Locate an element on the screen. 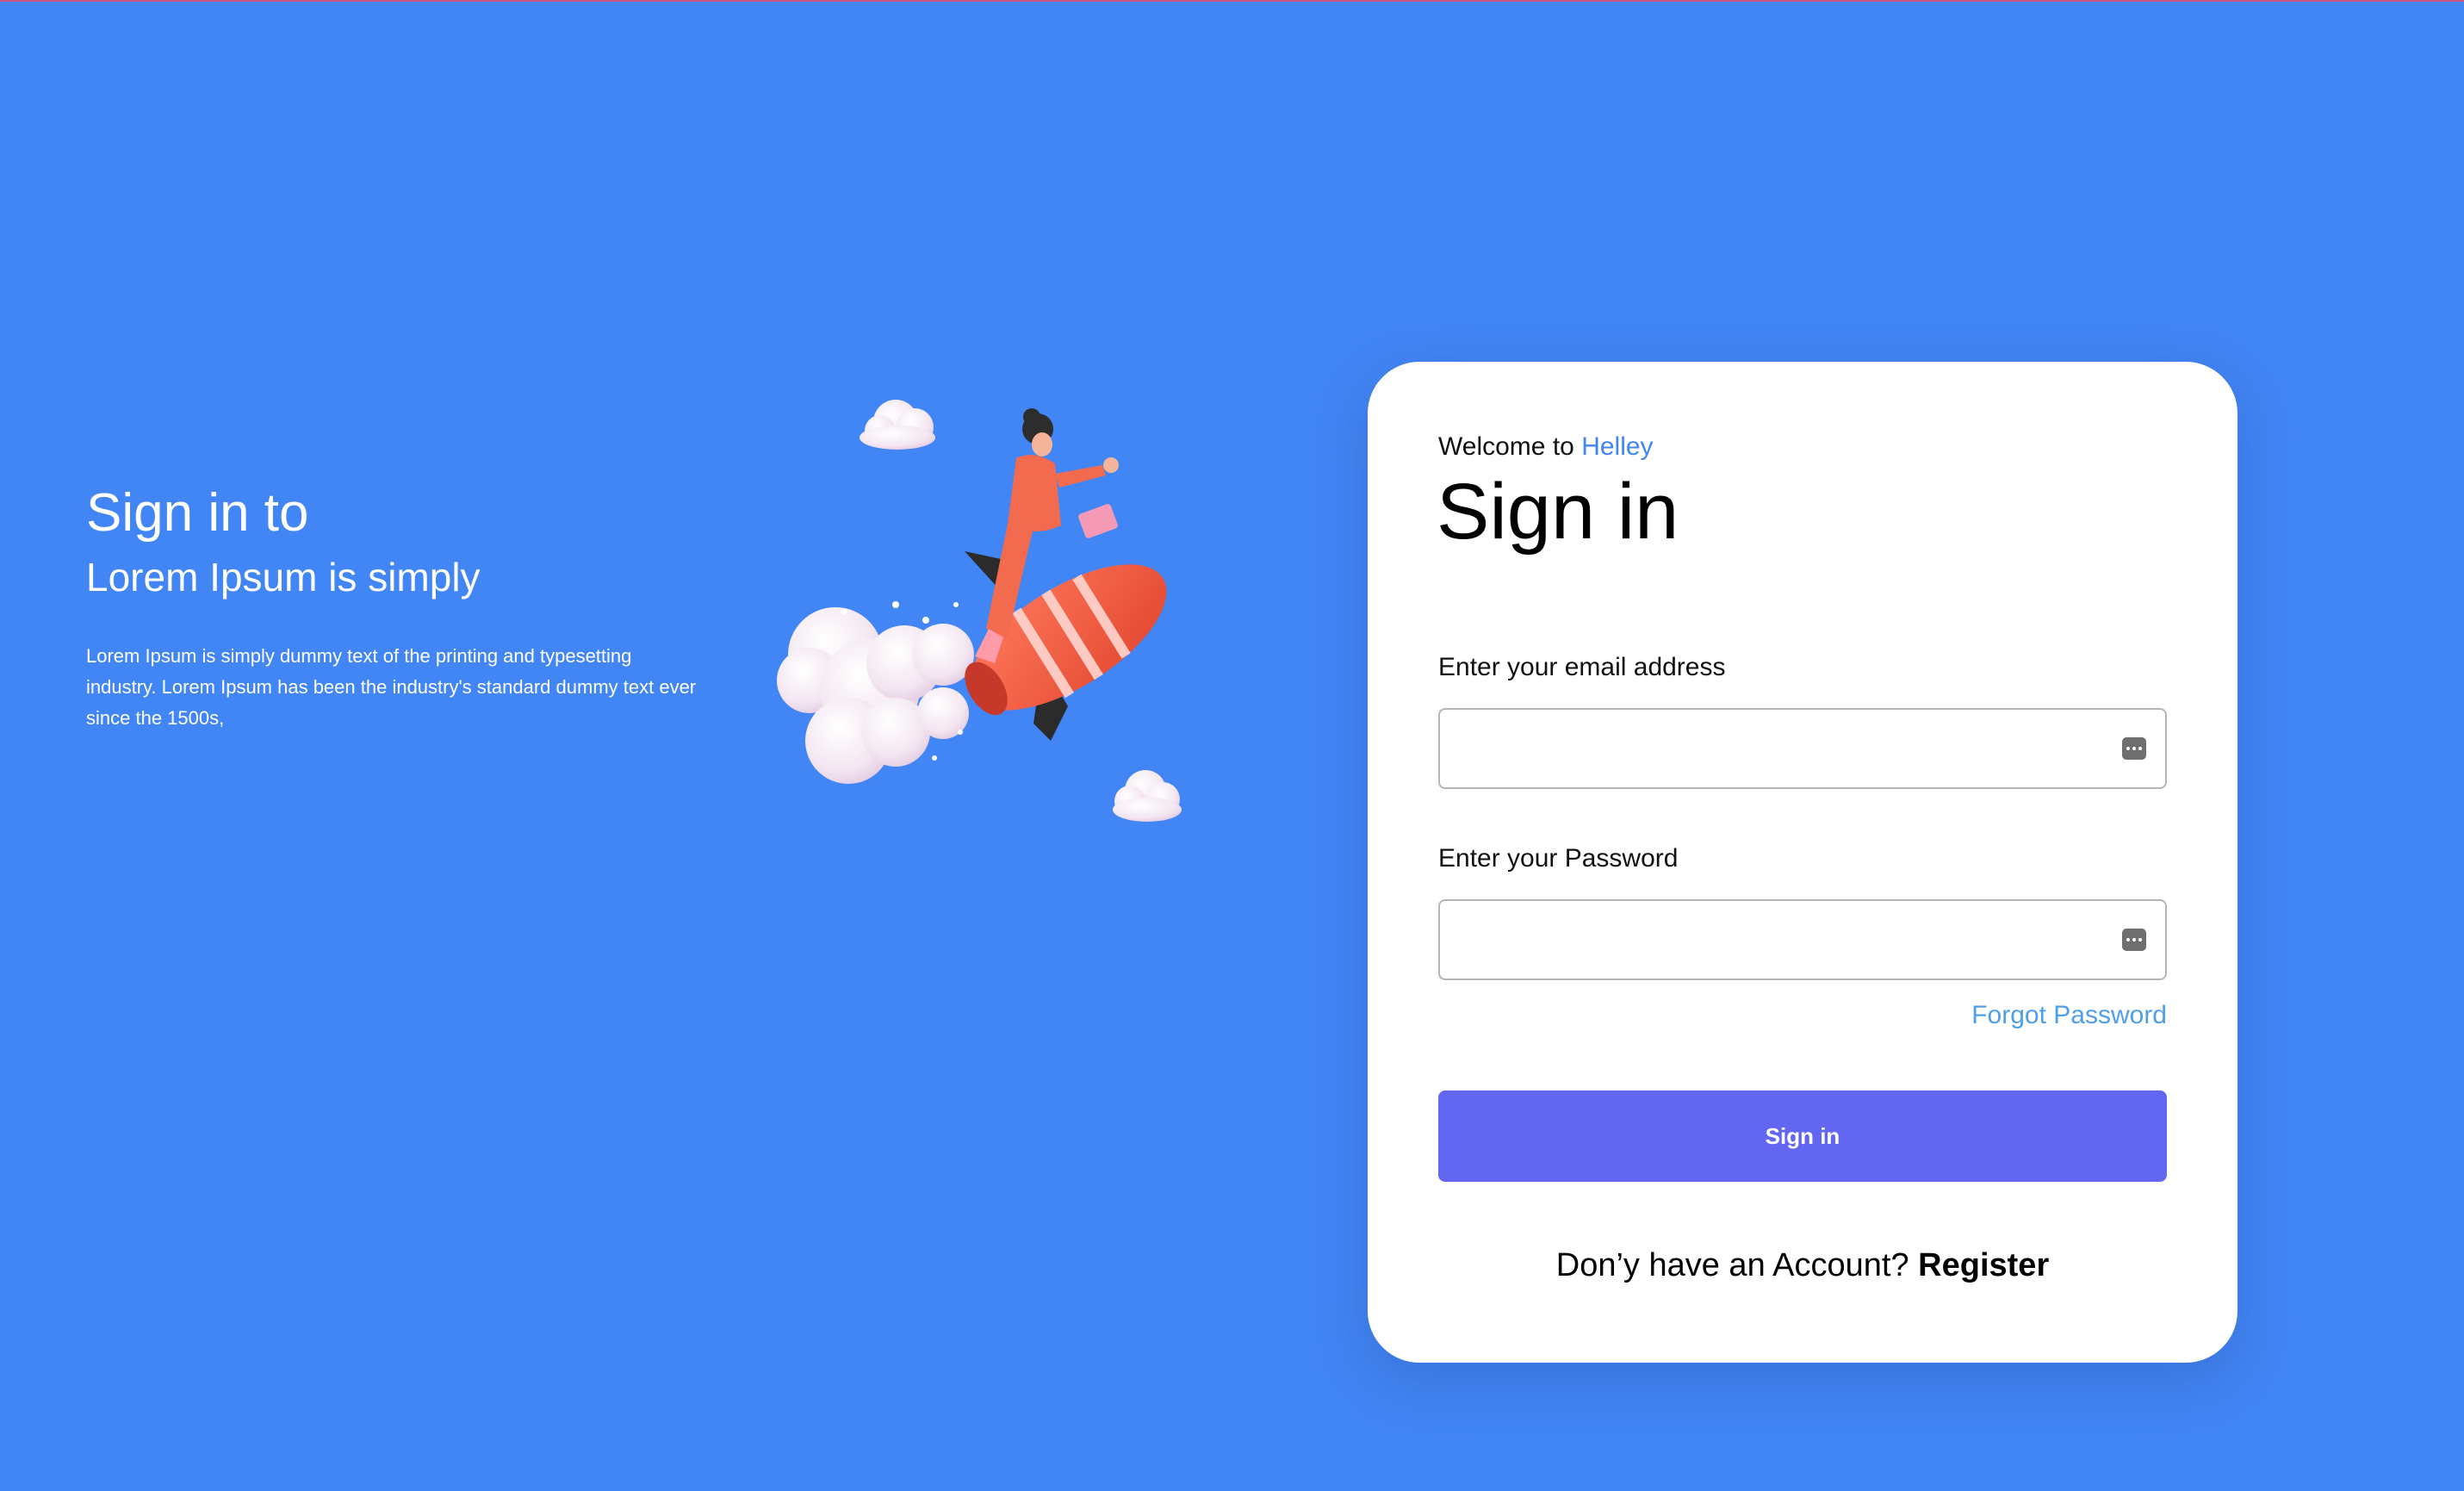  password-input is located at coordinates (1802, 939).